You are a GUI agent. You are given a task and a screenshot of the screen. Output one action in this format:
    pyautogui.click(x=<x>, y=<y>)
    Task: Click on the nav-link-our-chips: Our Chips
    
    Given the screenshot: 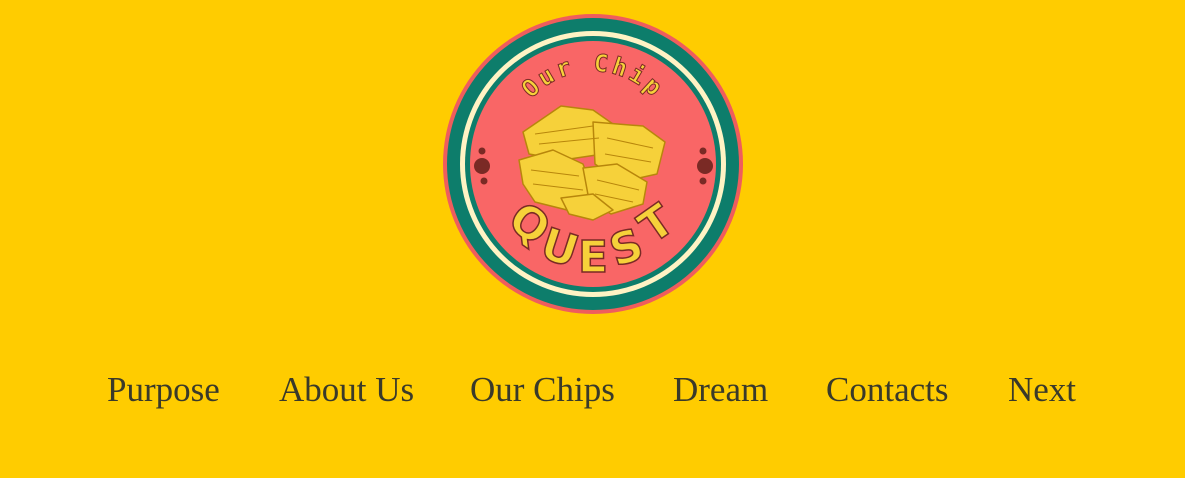 What is the action you would take?
    pyautogui.click(x=542, y=390)
    